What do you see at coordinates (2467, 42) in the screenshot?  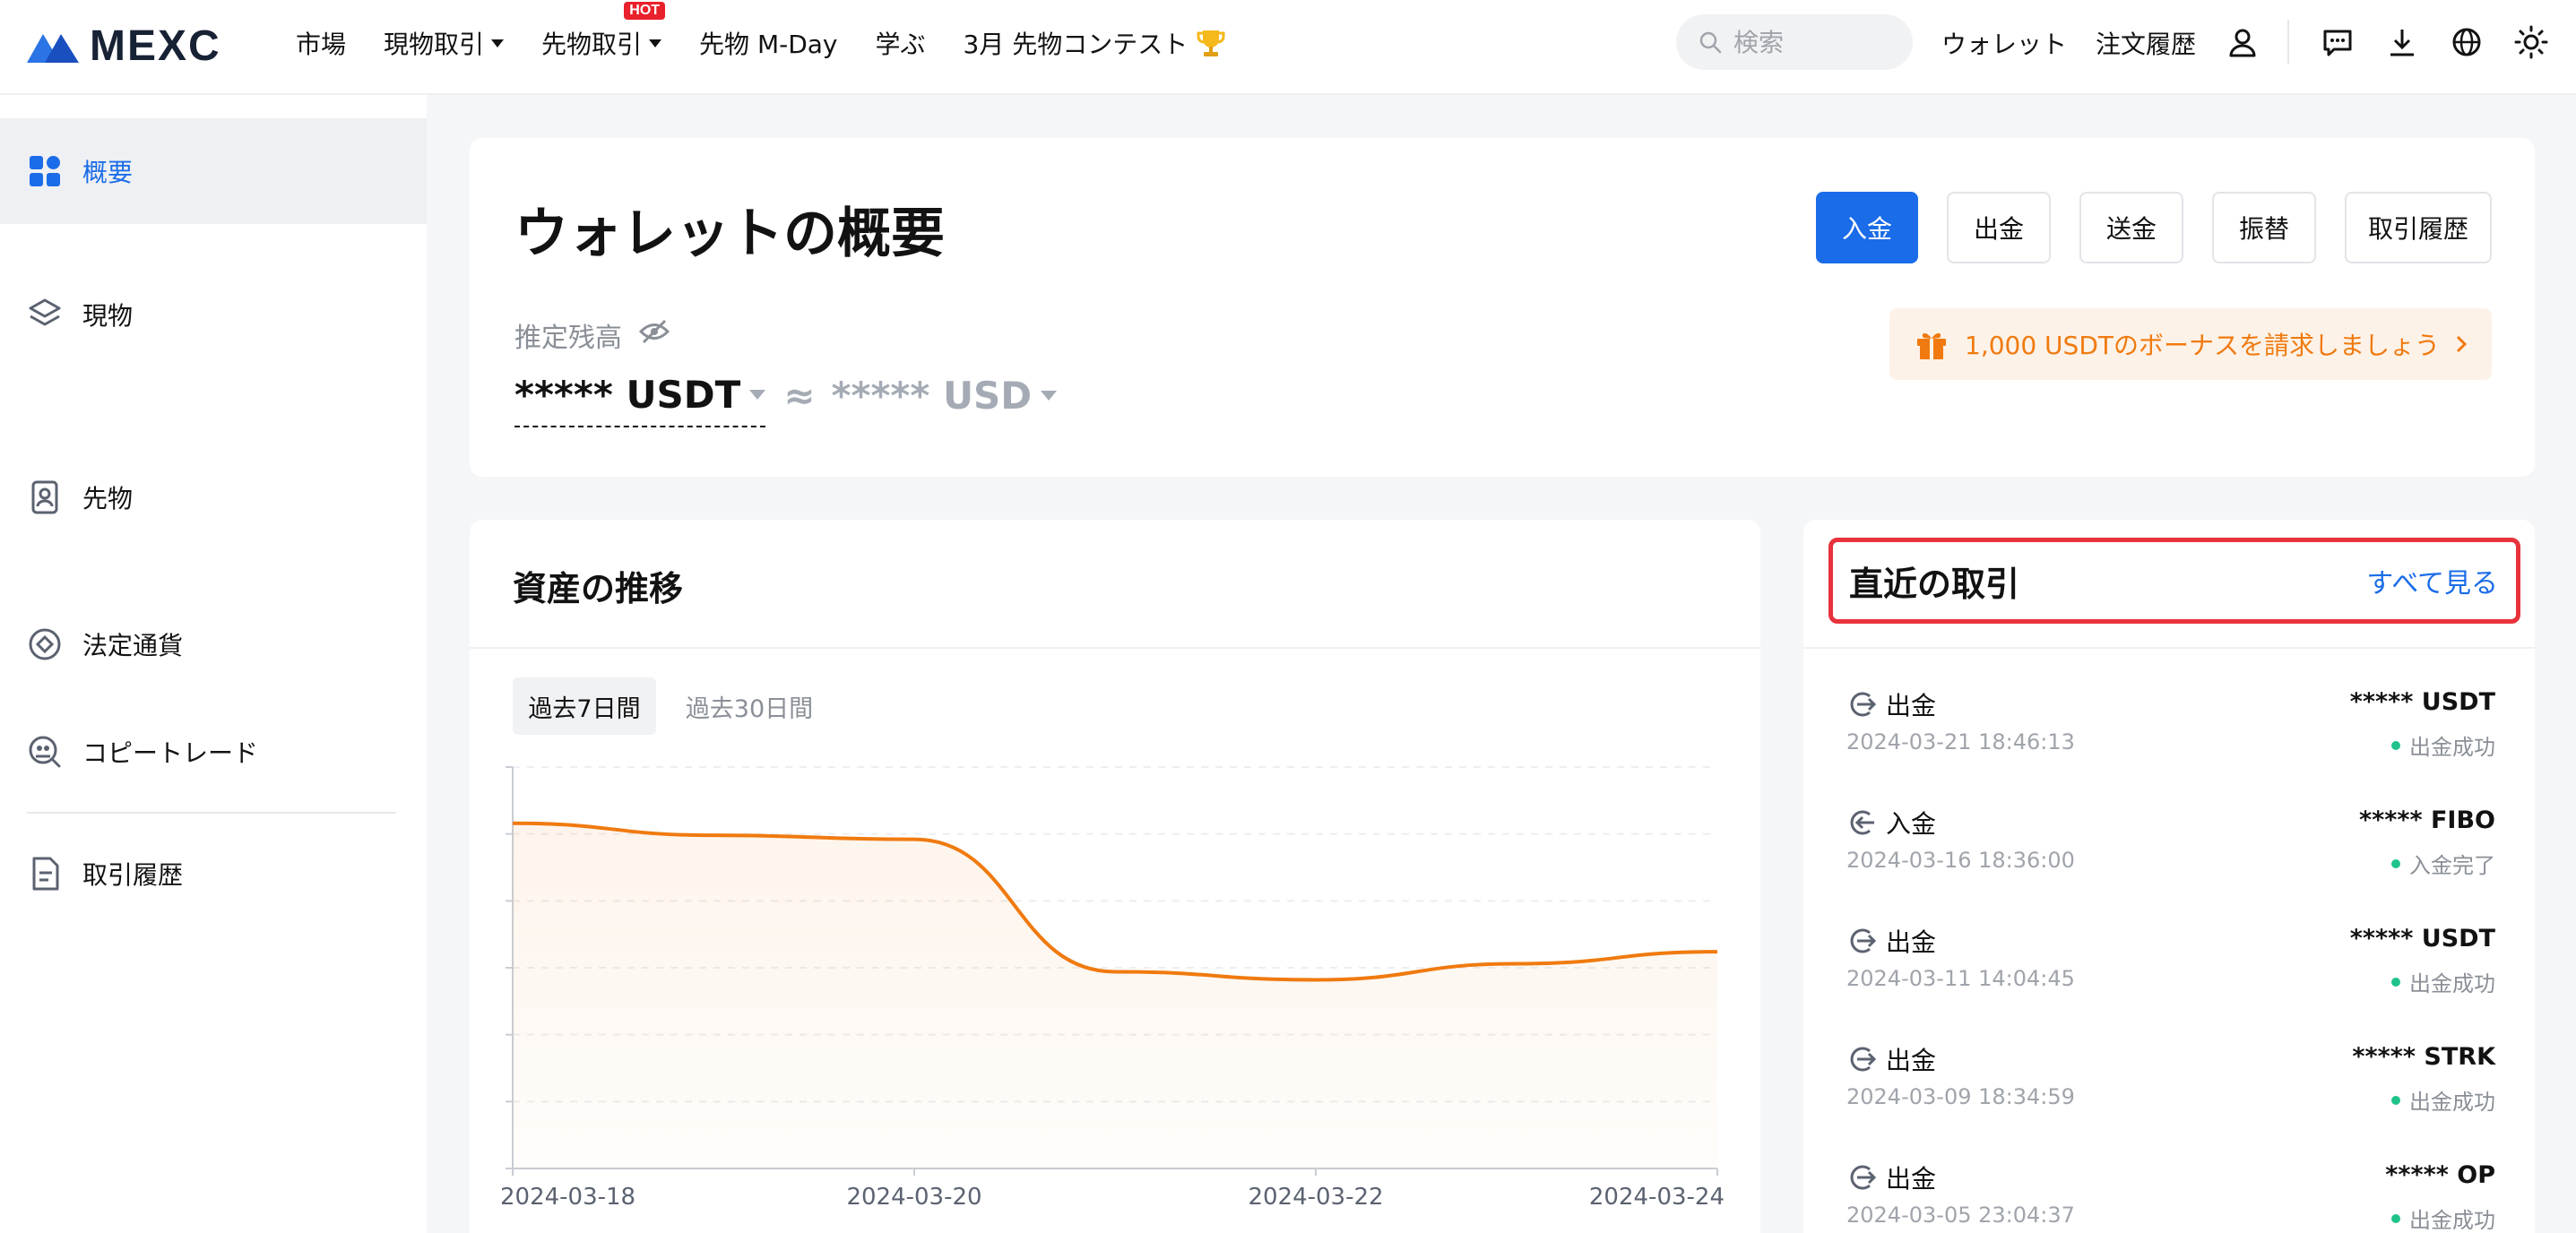 I see `globe-icon` at bounding box center [2467, 42].